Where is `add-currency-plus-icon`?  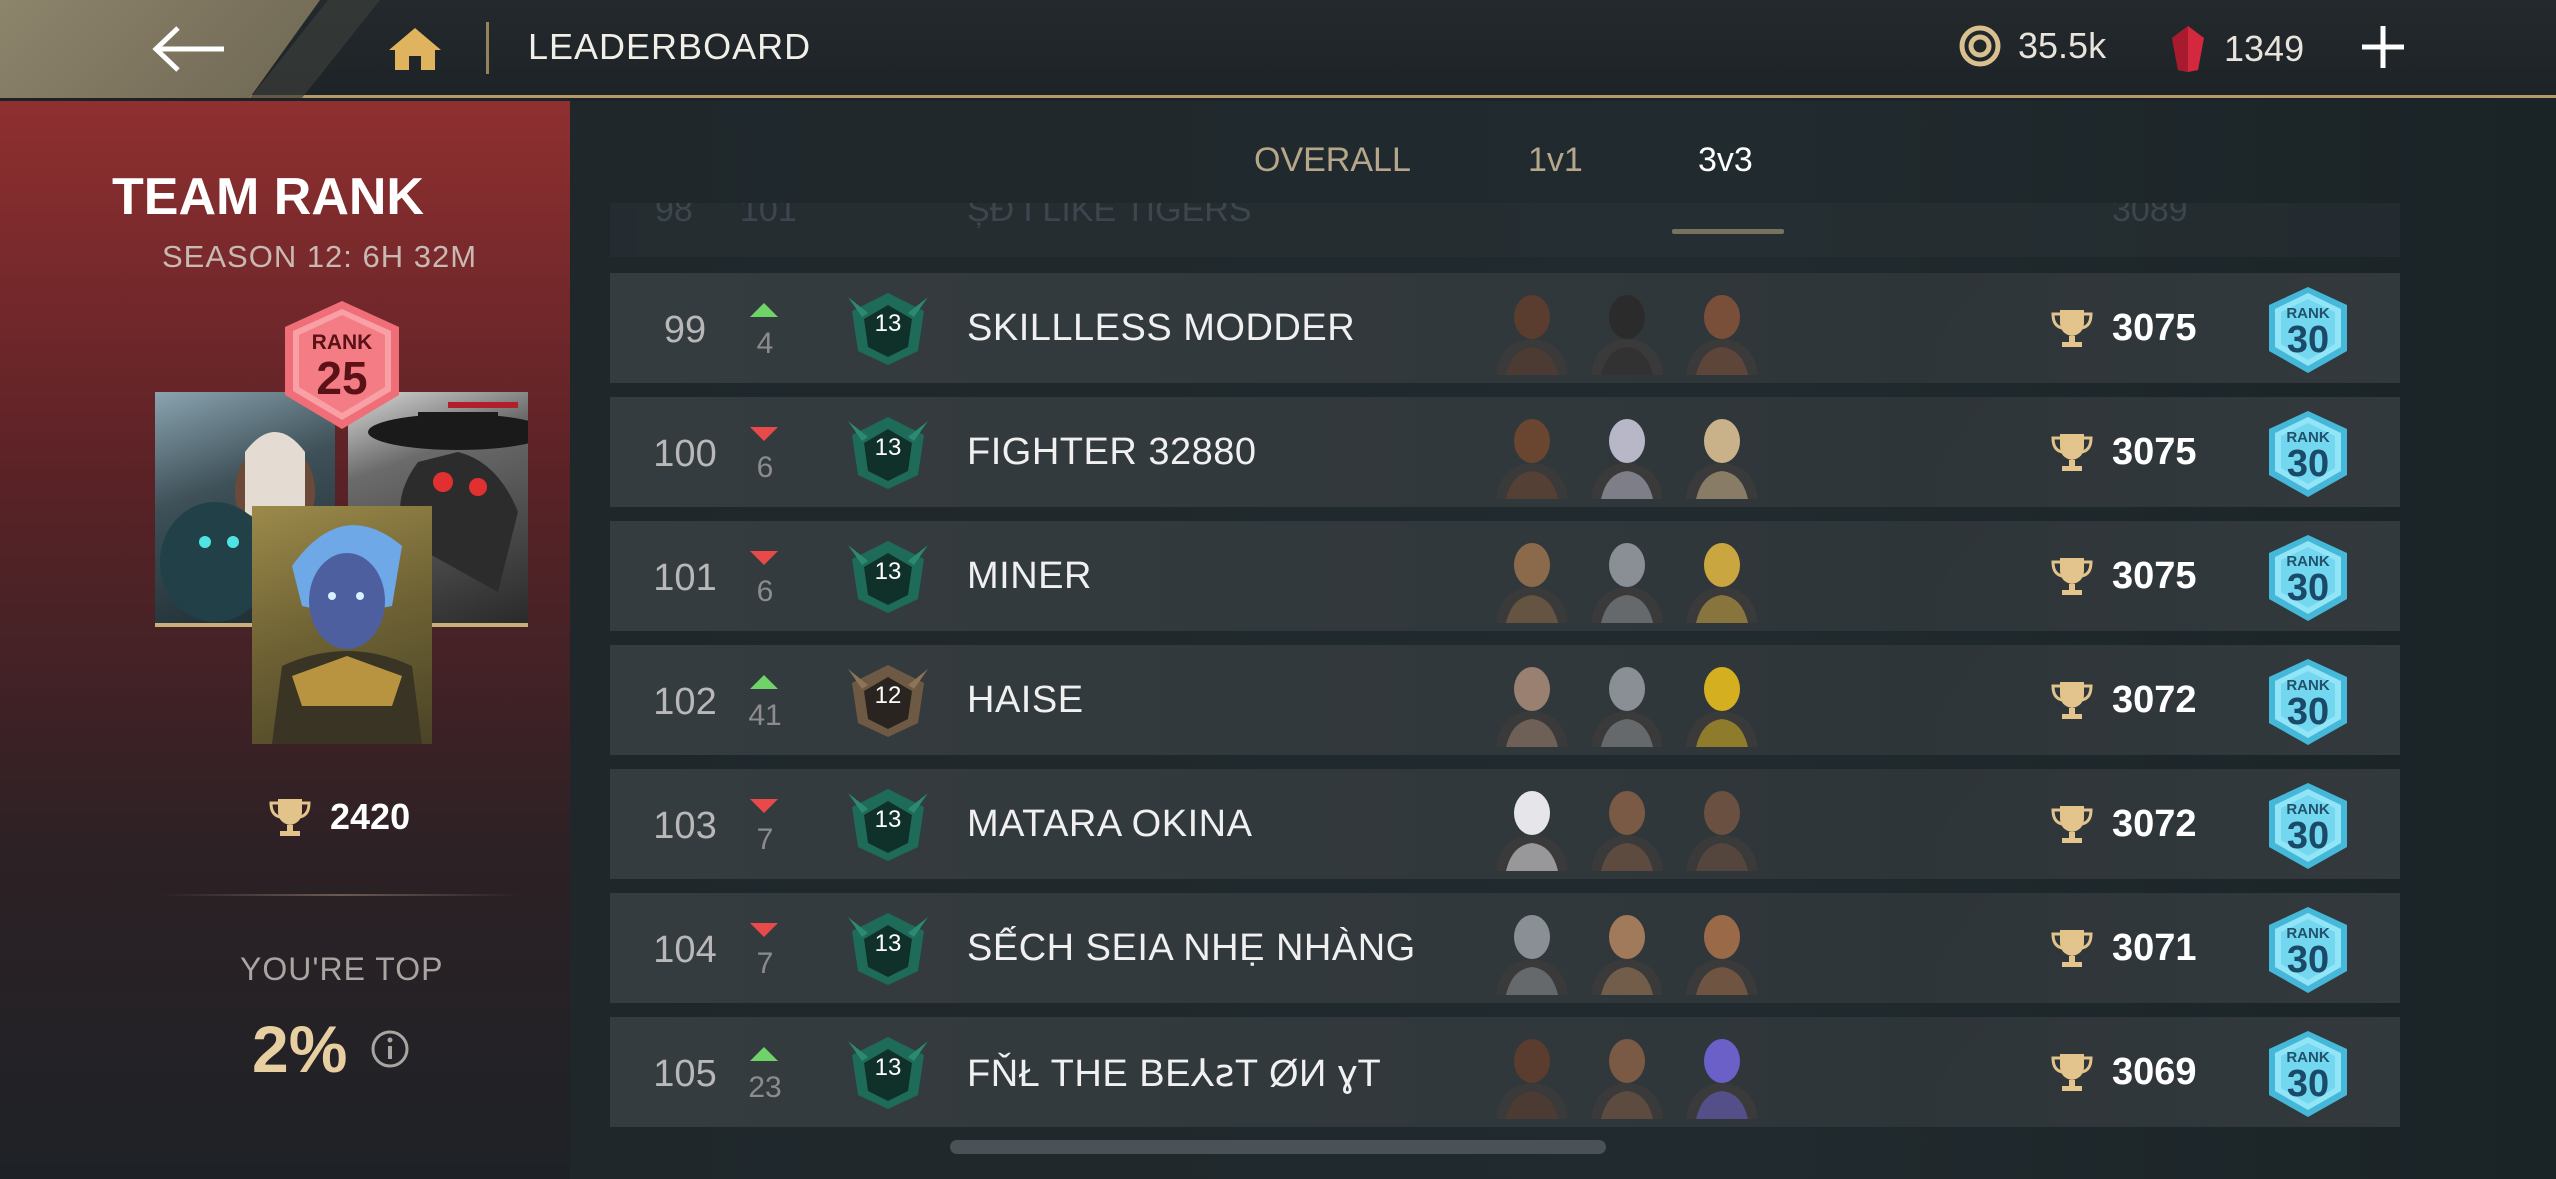 add-currency-plus-icon is located at coordinates (2383, 47).